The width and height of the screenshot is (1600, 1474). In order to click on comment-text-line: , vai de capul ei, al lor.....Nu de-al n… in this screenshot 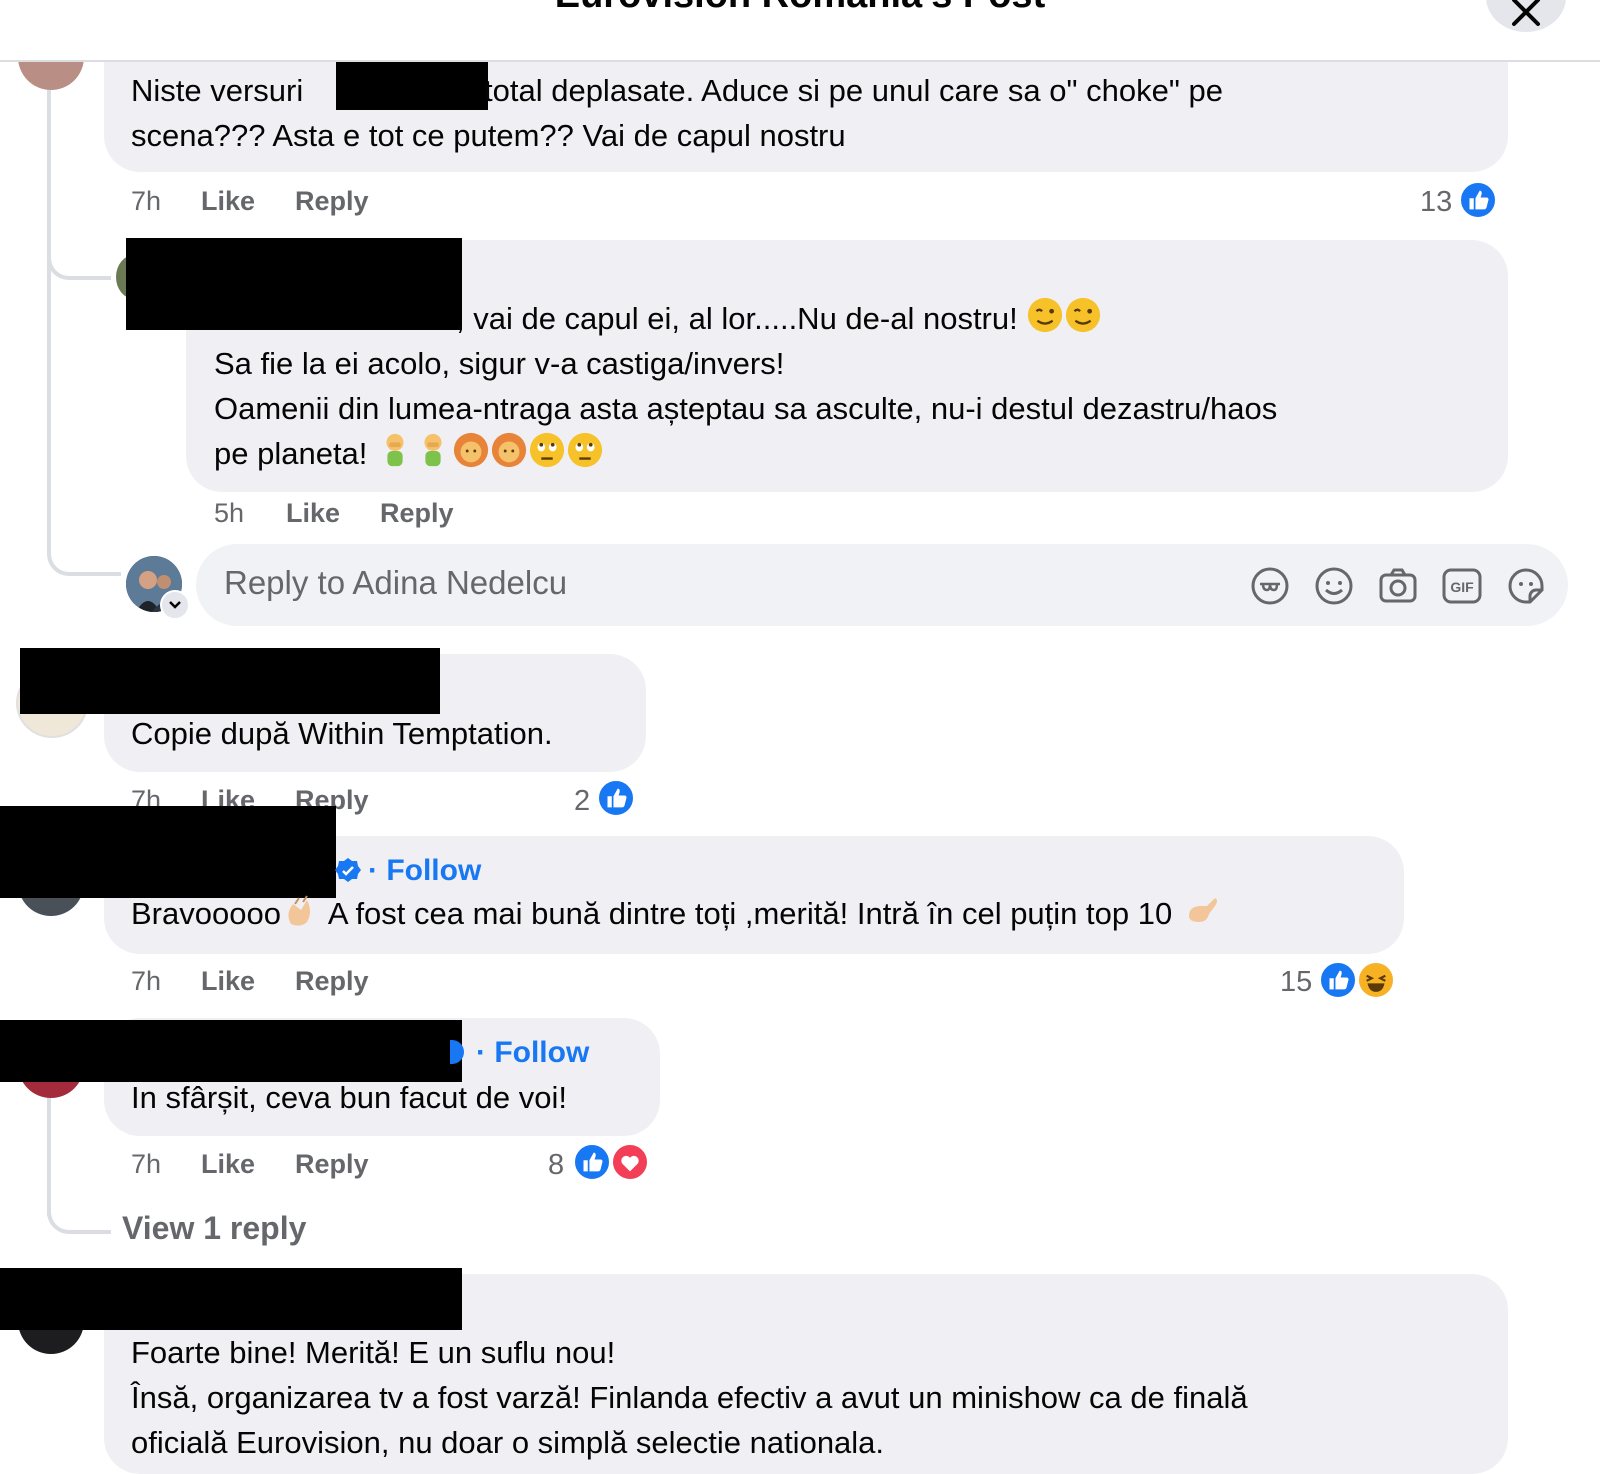, I will do `click(737, 319)`.